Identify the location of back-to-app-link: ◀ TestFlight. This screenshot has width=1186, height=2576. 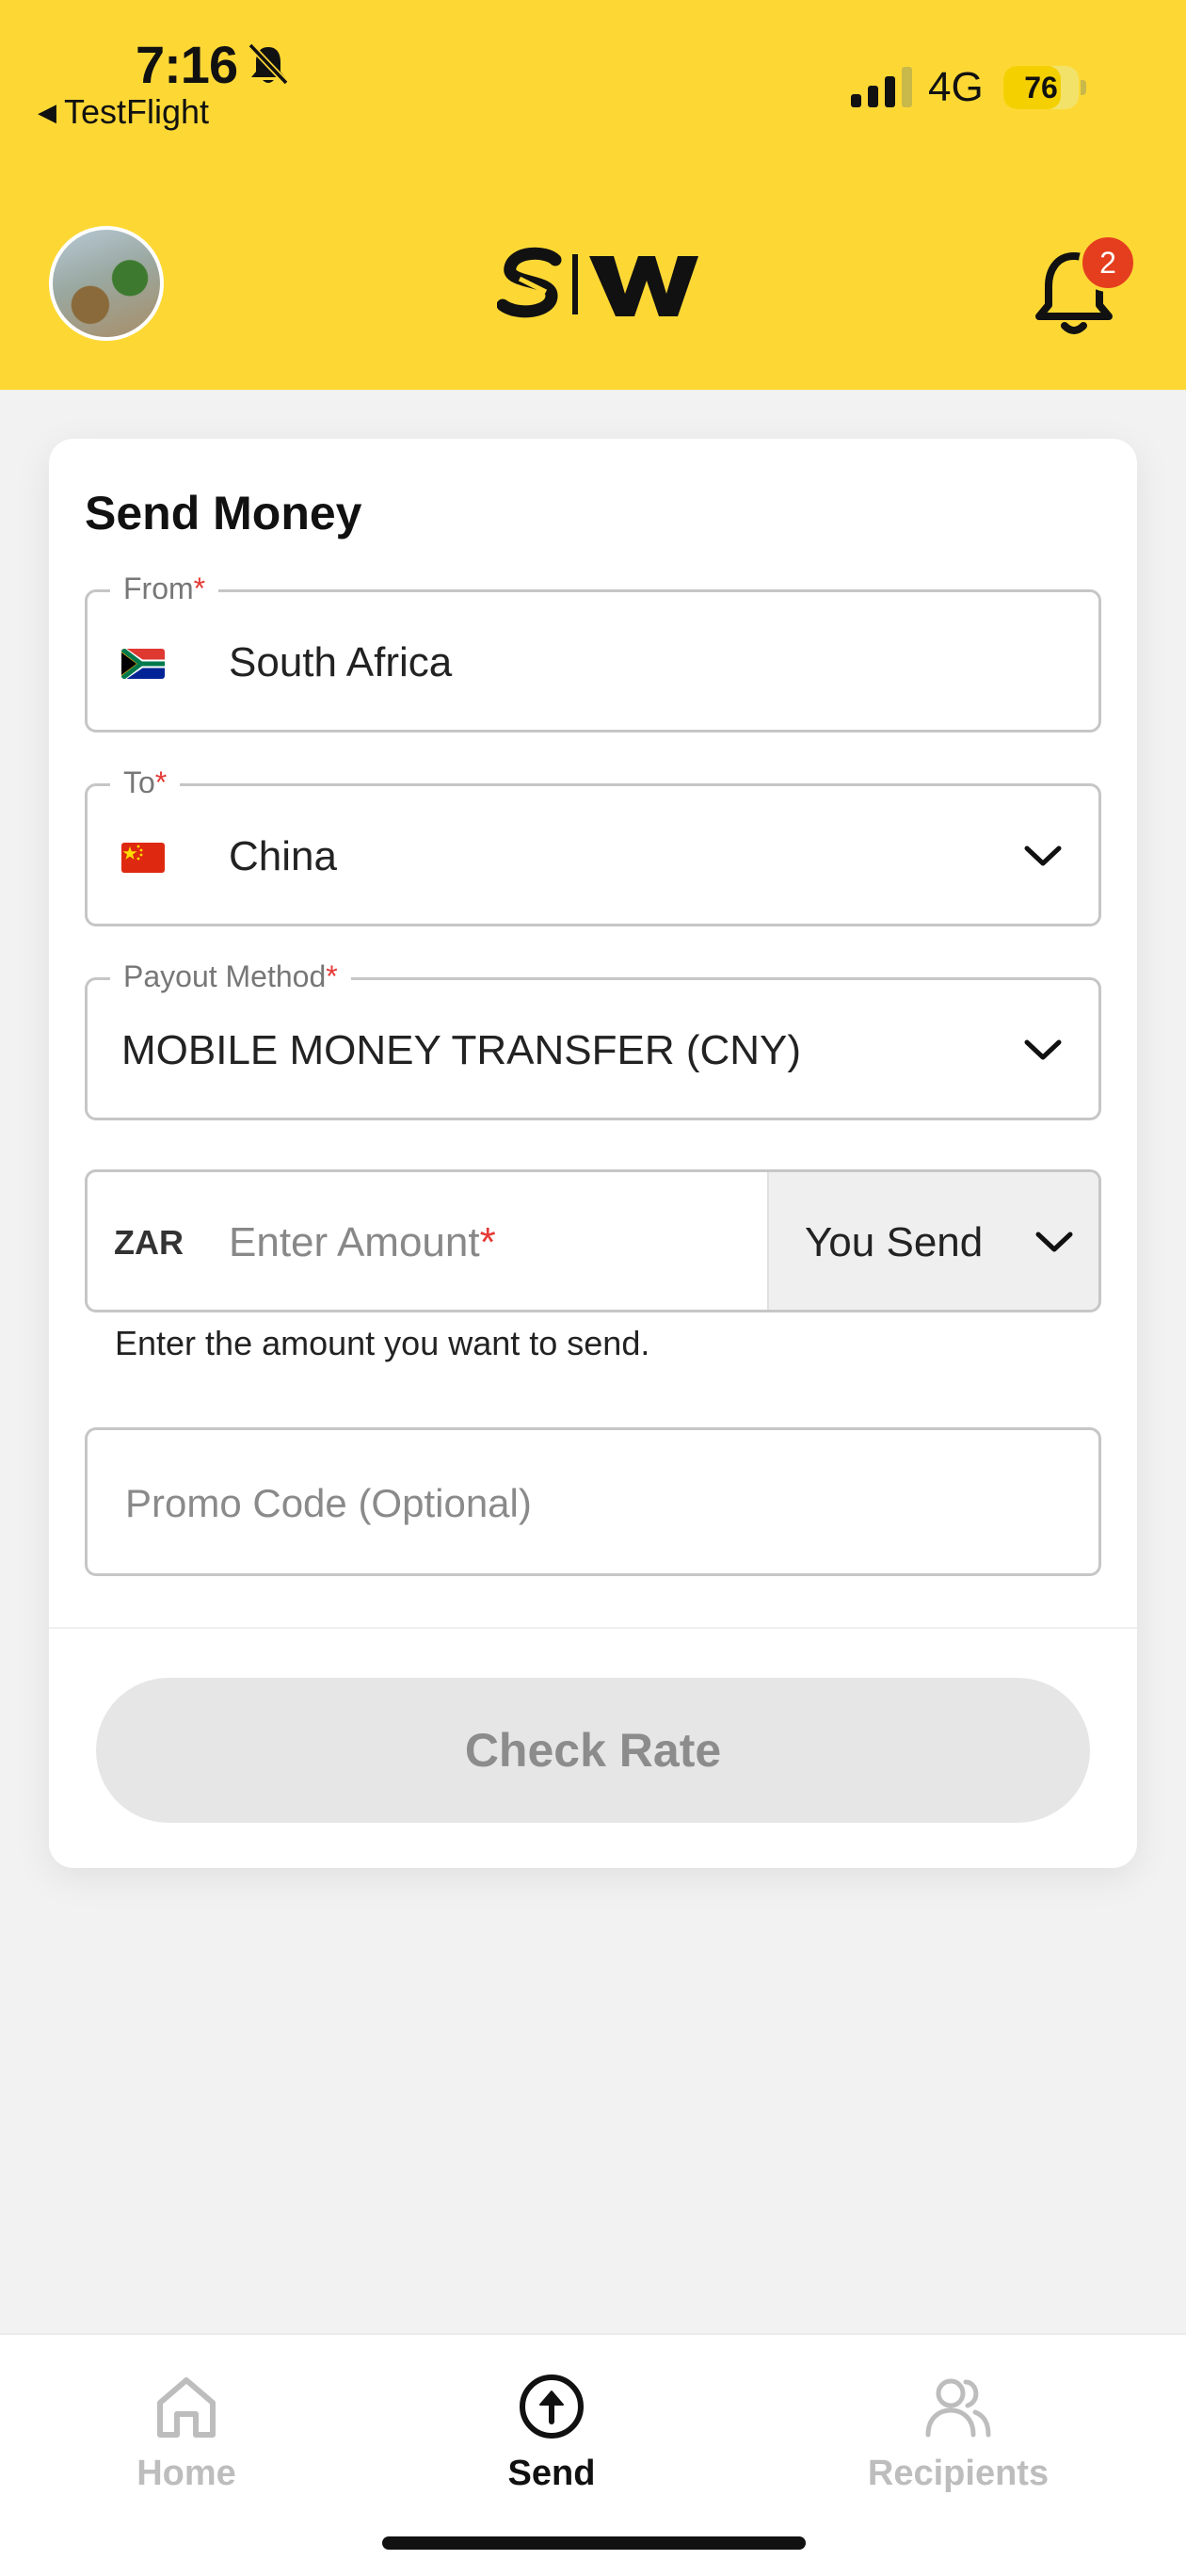
(124, 112).